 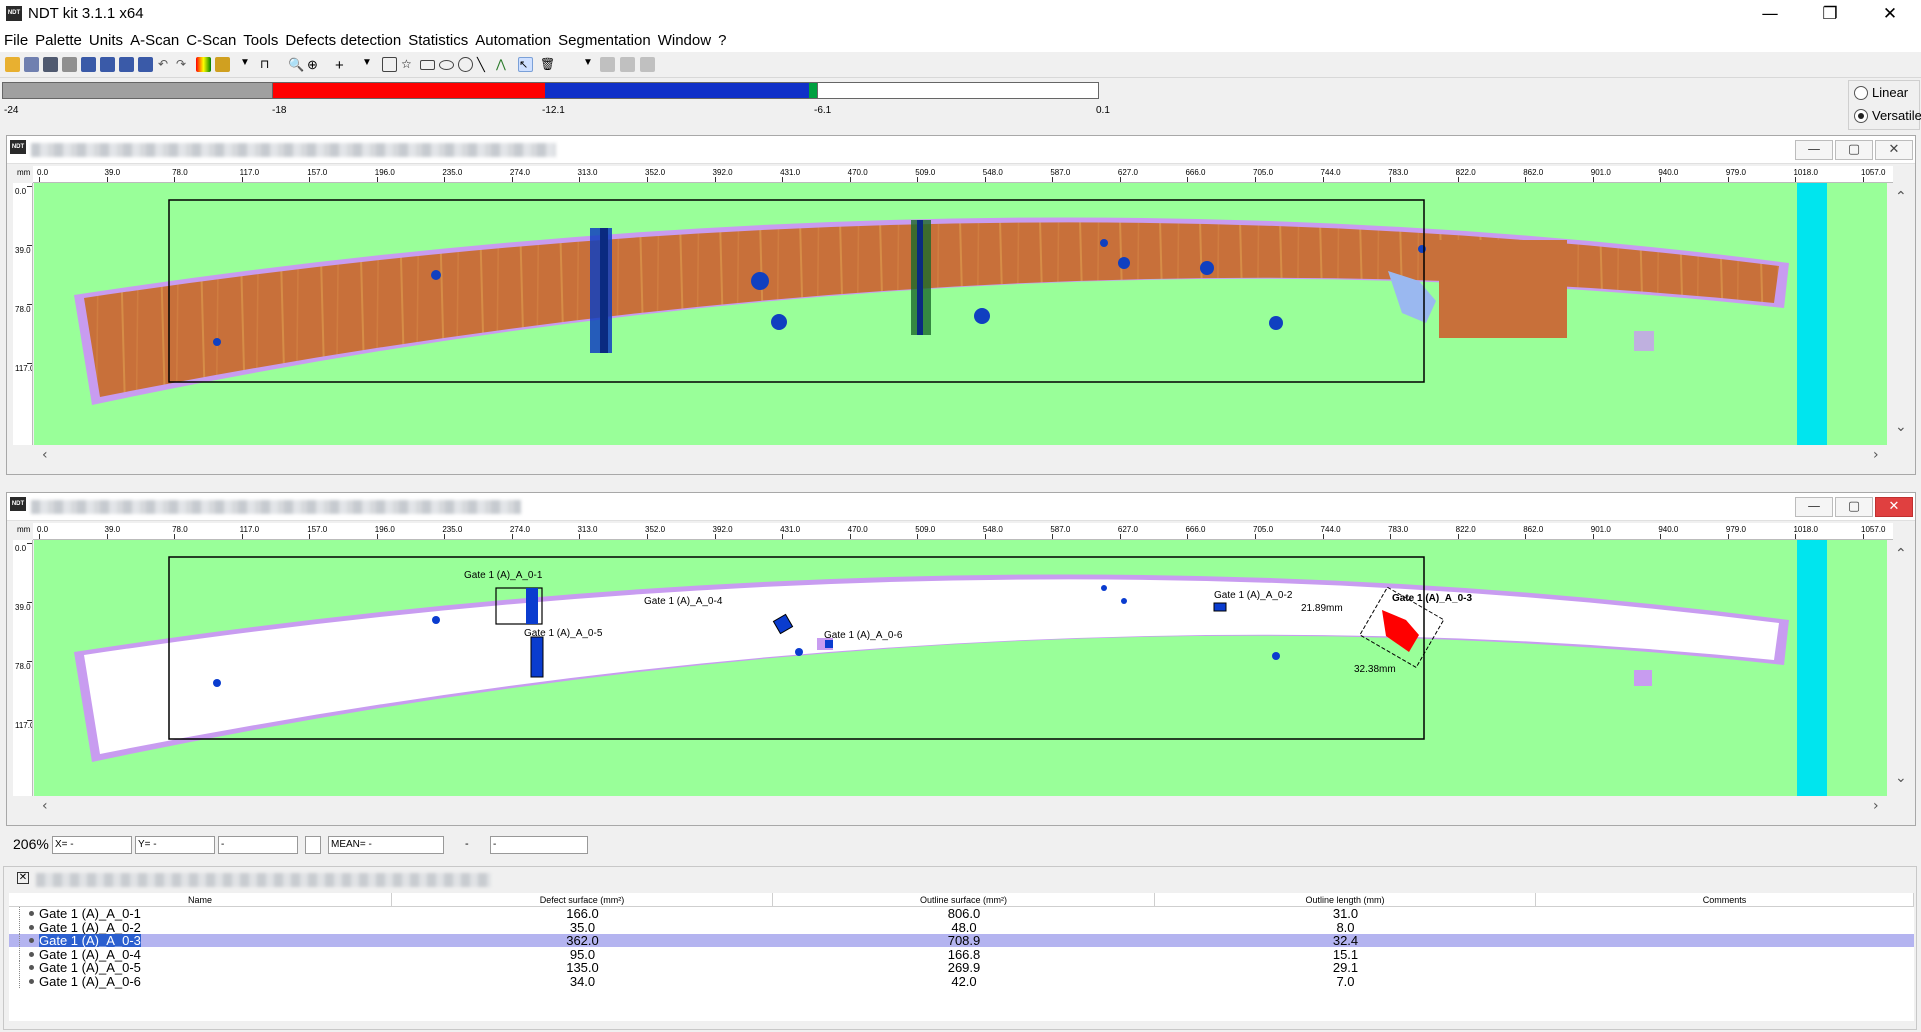 What do you see at coordinates (50, 64) in the screenshot?
I see `save-icon` at bounding box center [50, 64].